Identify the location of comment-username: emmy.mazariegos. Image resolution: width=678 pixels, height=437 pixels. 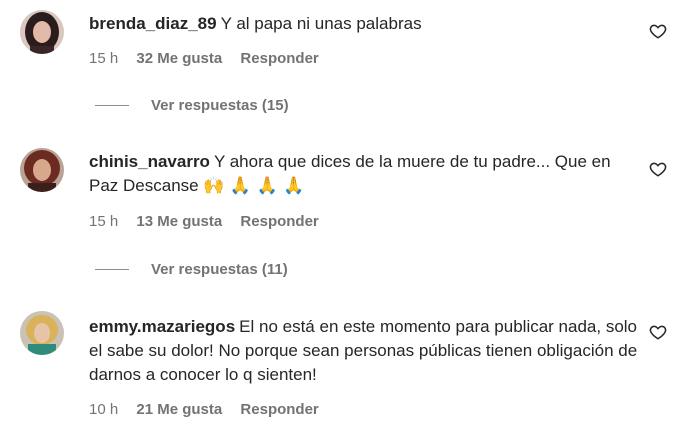
(162, 326).